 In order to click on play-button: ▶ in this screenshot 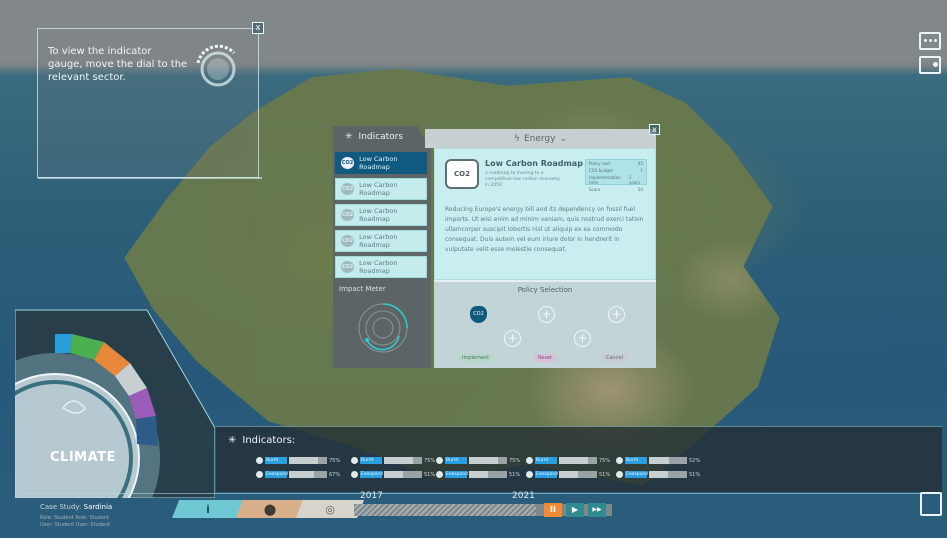, I will do `click(575, 510)`.